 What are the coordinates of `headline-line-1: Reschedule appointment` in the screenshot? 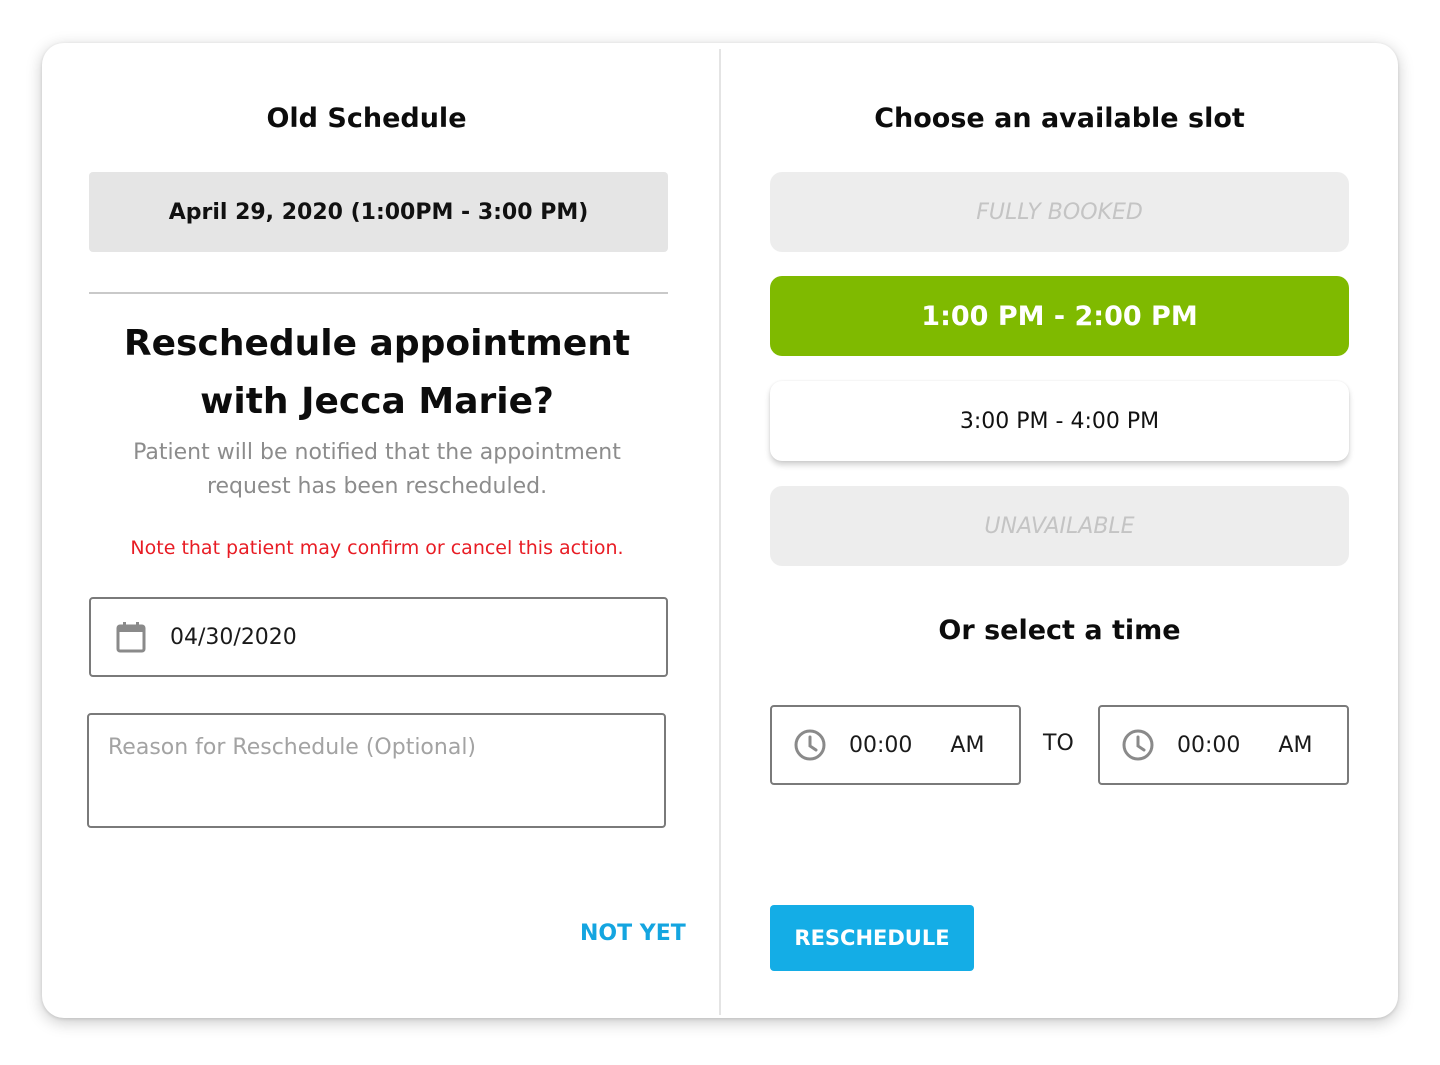 It's located at (377, 343).